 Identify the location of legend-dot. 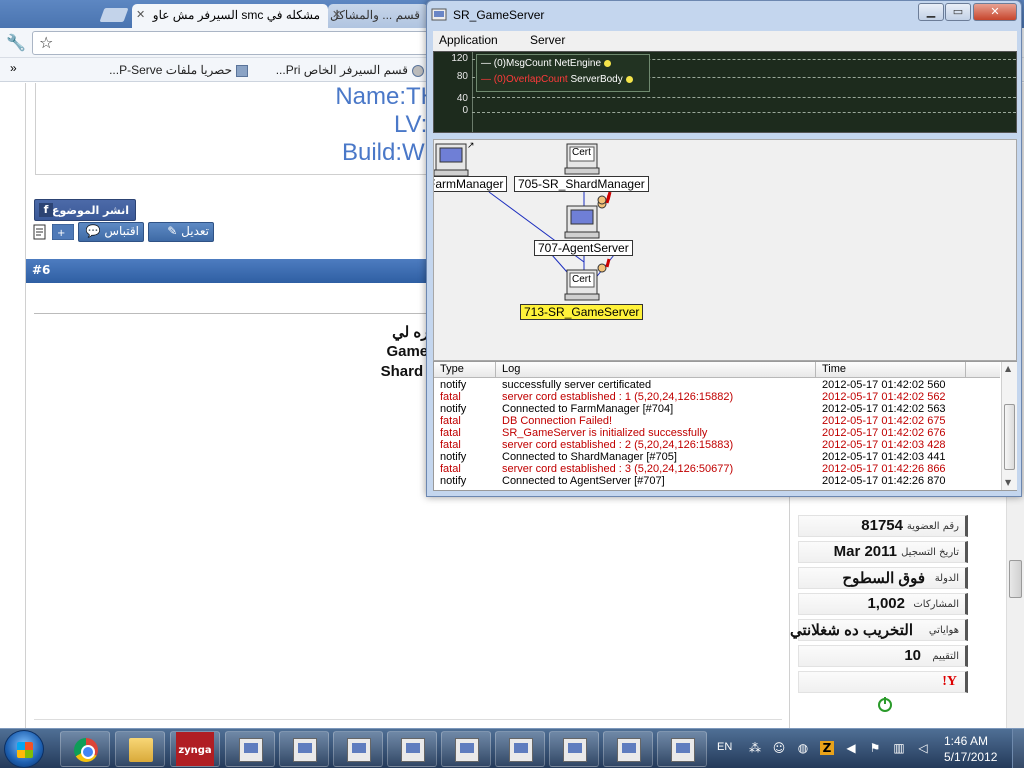
(629, 79).